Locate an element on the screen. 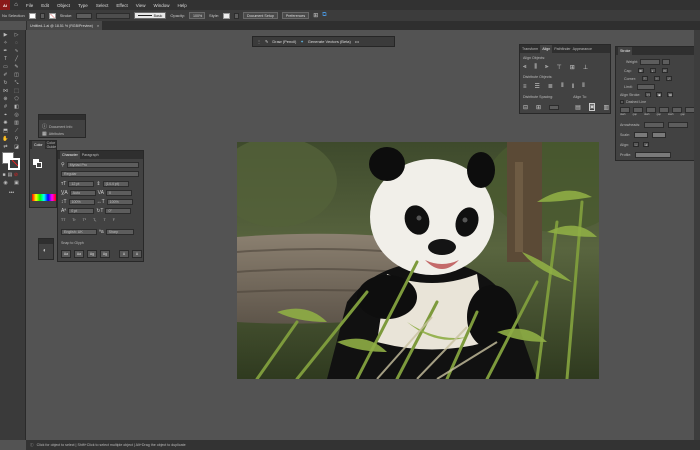 This screenshot has height=450, width=700. align-to-selection-icon: ▤ is located at coordinates (578, 107).